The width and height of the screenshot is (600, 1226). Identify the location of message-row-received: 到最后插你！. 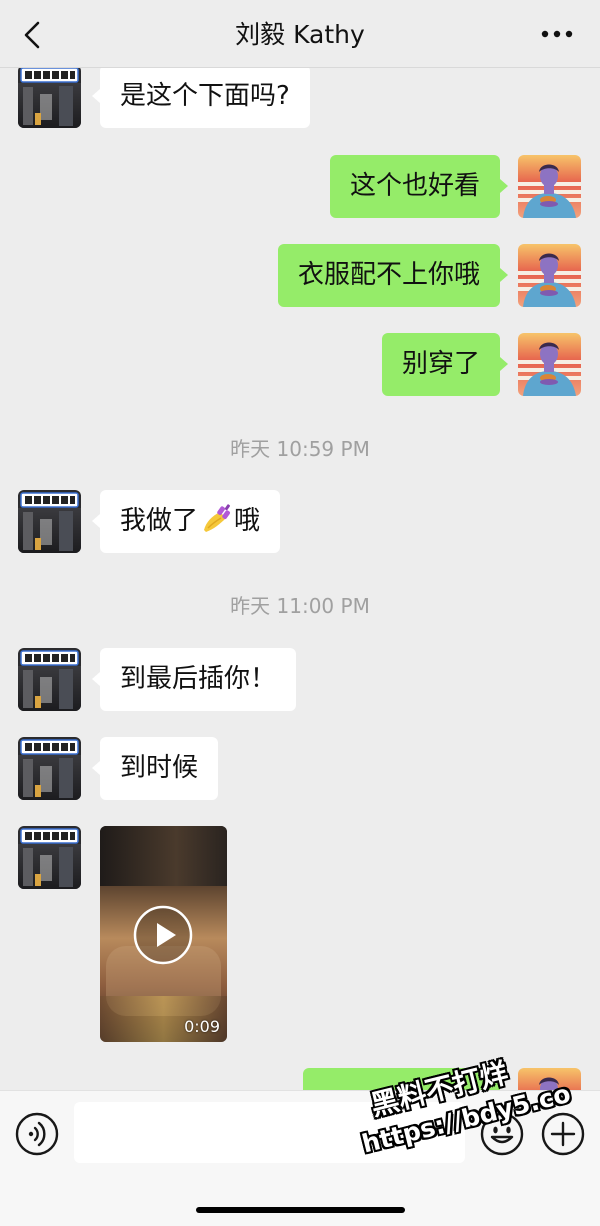
(300, 679).